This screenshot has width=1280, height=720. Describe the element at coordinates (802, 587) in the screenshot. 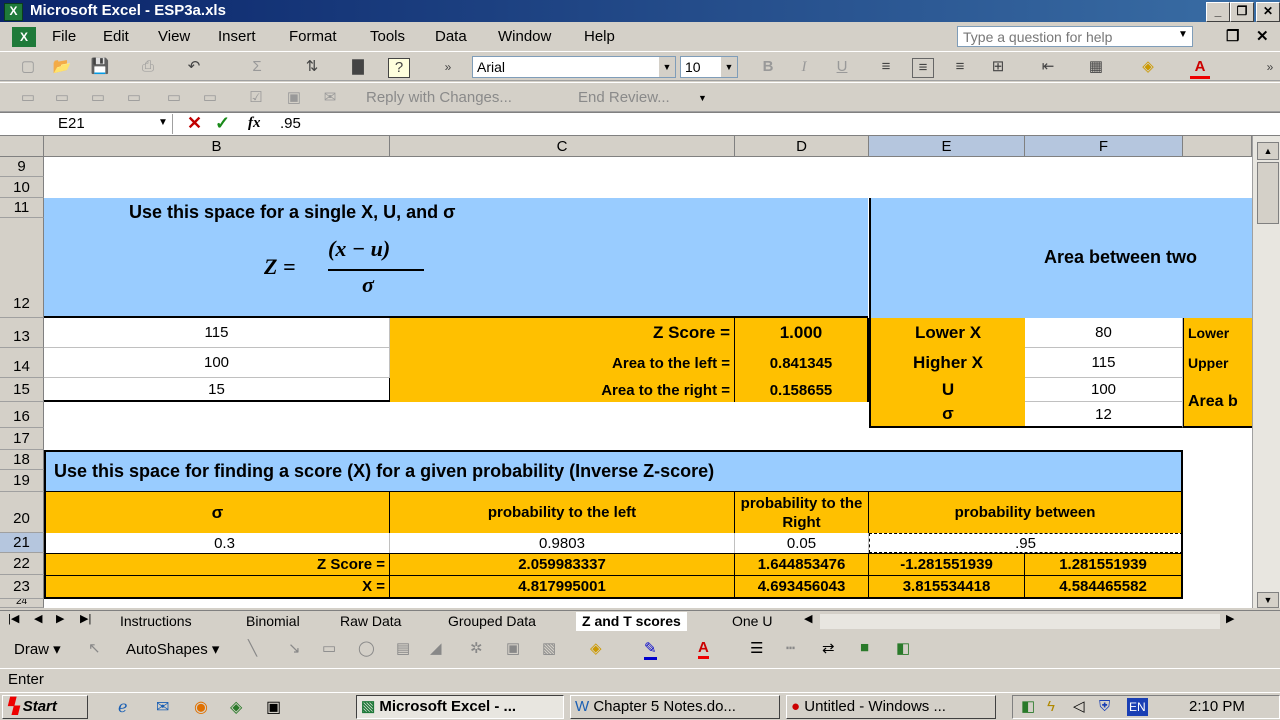

I see `cell-d23: 4.693456043` at that location.